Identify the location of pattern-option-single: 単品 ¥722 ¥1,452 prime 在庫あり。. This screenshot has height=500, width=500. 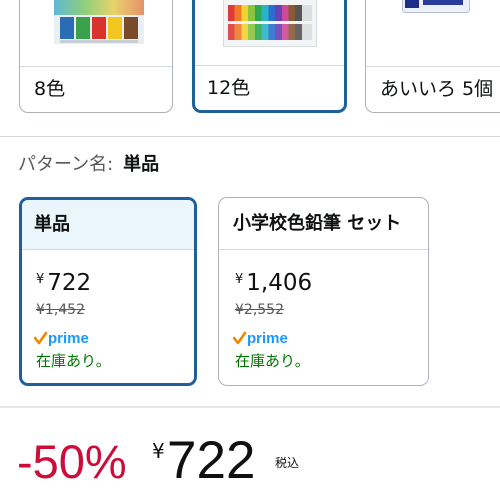
(108, 291).